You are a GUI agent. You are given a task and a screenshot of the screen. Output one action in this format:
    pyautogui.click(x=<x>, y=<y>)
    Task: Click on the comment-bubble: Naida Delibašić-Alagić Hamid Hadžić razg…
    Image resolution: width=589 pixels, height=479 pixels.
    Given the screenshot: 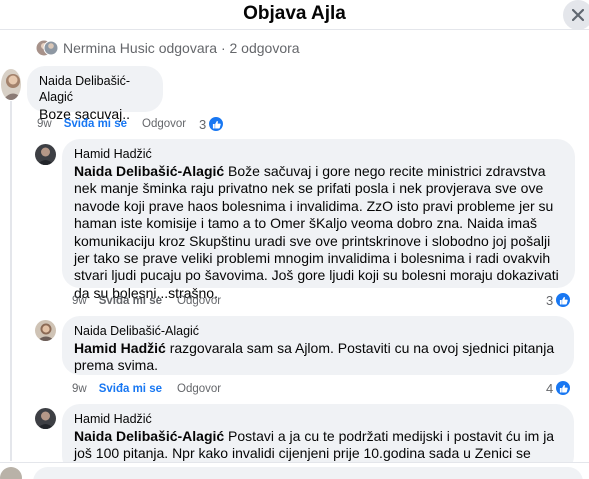 What is the action you would take?
    pyautogui.click(x=318, y=345)
    